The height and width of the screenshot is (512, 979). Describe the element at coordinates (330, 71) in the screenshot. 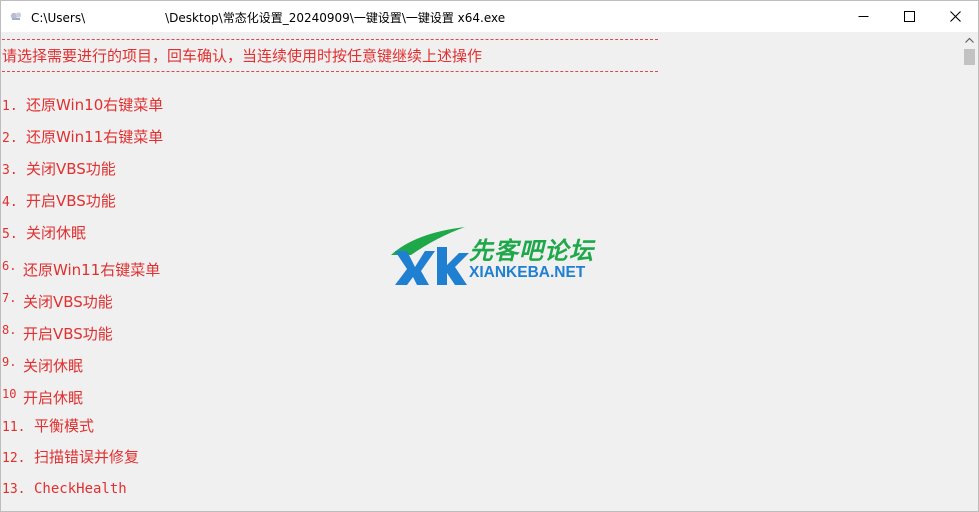

I see `separator-bottom` at that location.